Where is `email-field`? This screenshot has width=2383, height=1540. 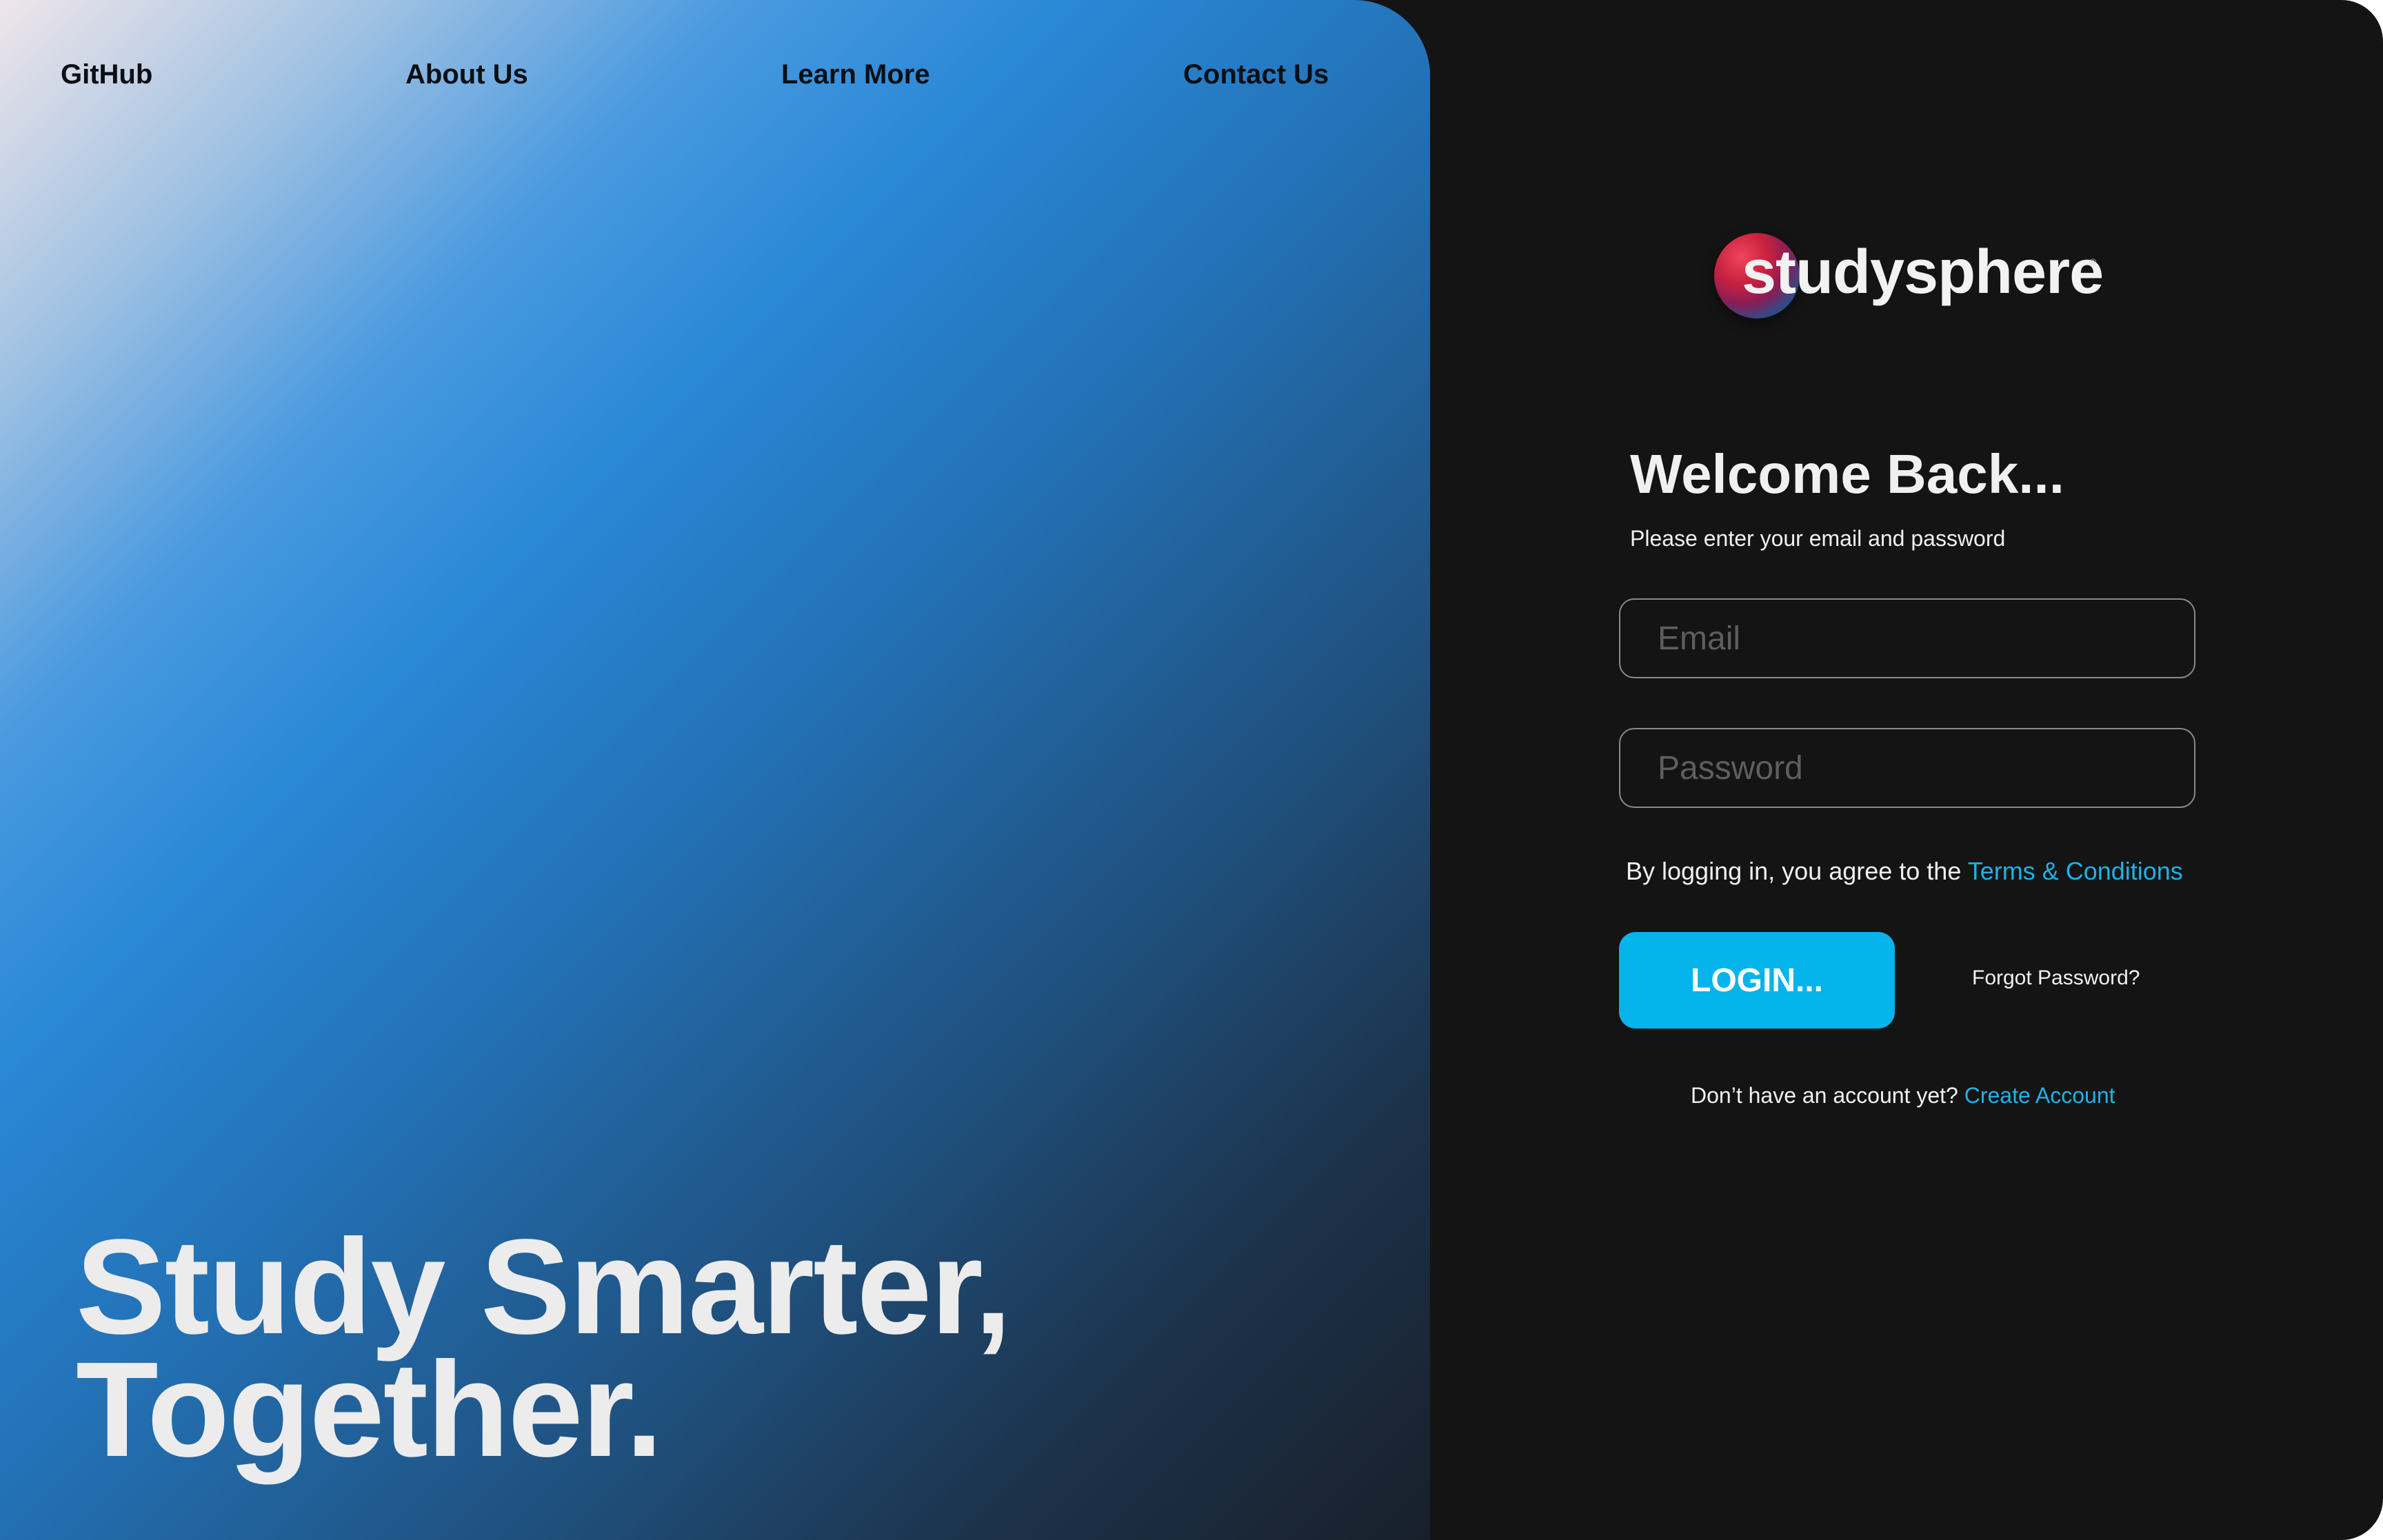 email-field is located at coordinates (1907, 638).